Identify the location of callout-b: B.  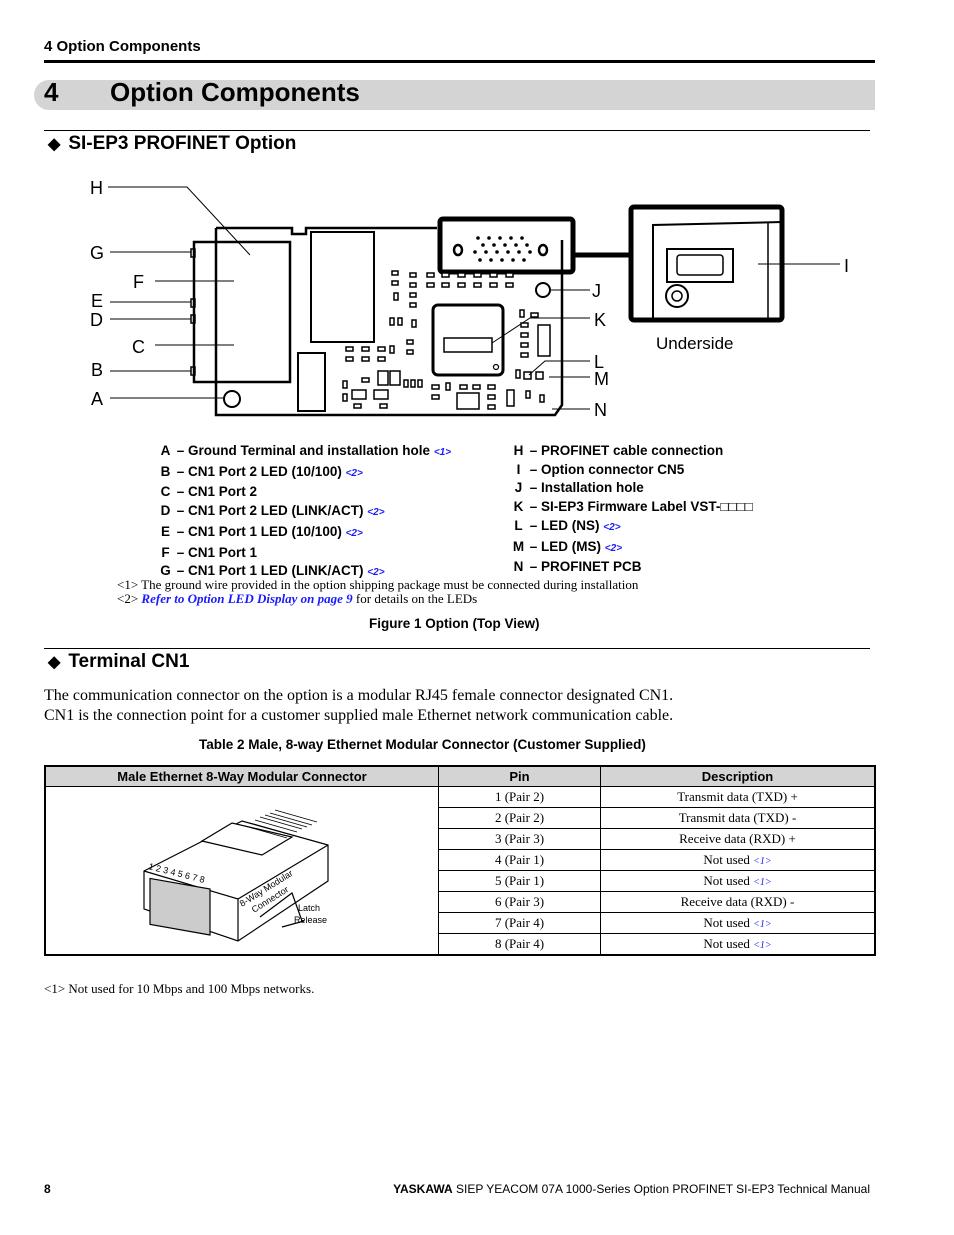
(97, 370).